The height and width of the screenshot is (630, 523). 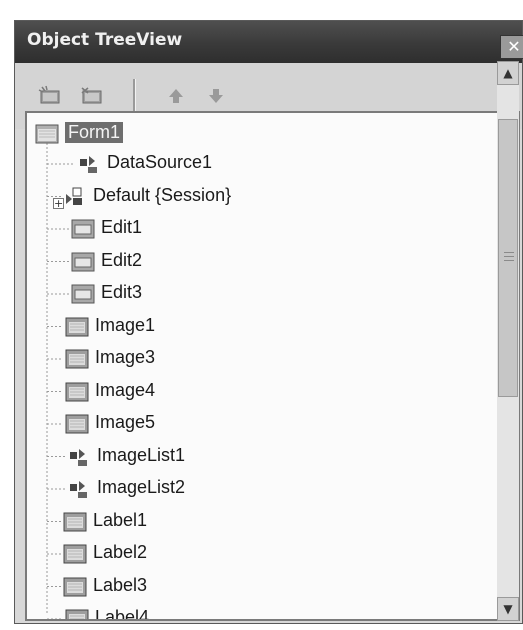 I want to click on vertical-scrollbar: ▲ ▼, so click(x=508, y=341).